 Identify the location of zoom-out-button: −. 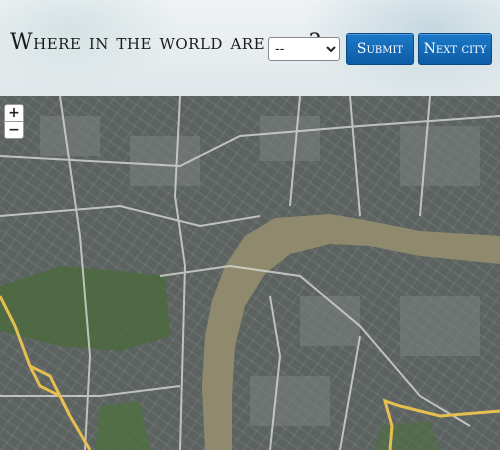
(14, 130).